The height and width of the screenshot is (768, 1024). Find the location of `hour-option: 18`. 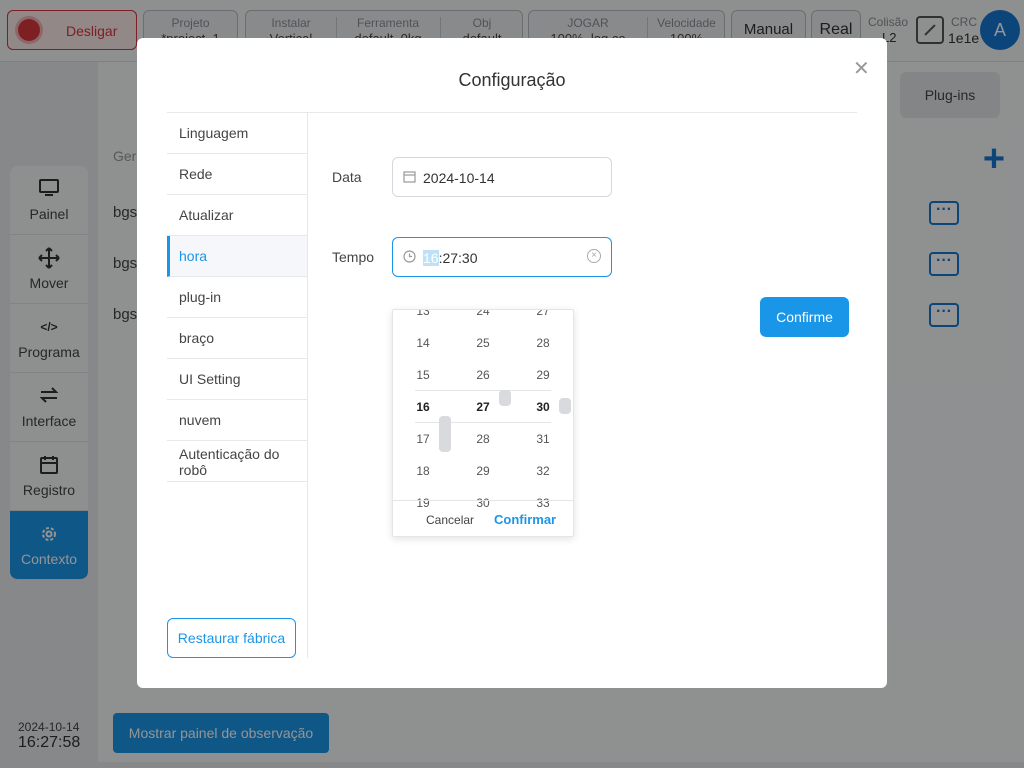

hour-option: 18 is located at coordinates (423, 471).